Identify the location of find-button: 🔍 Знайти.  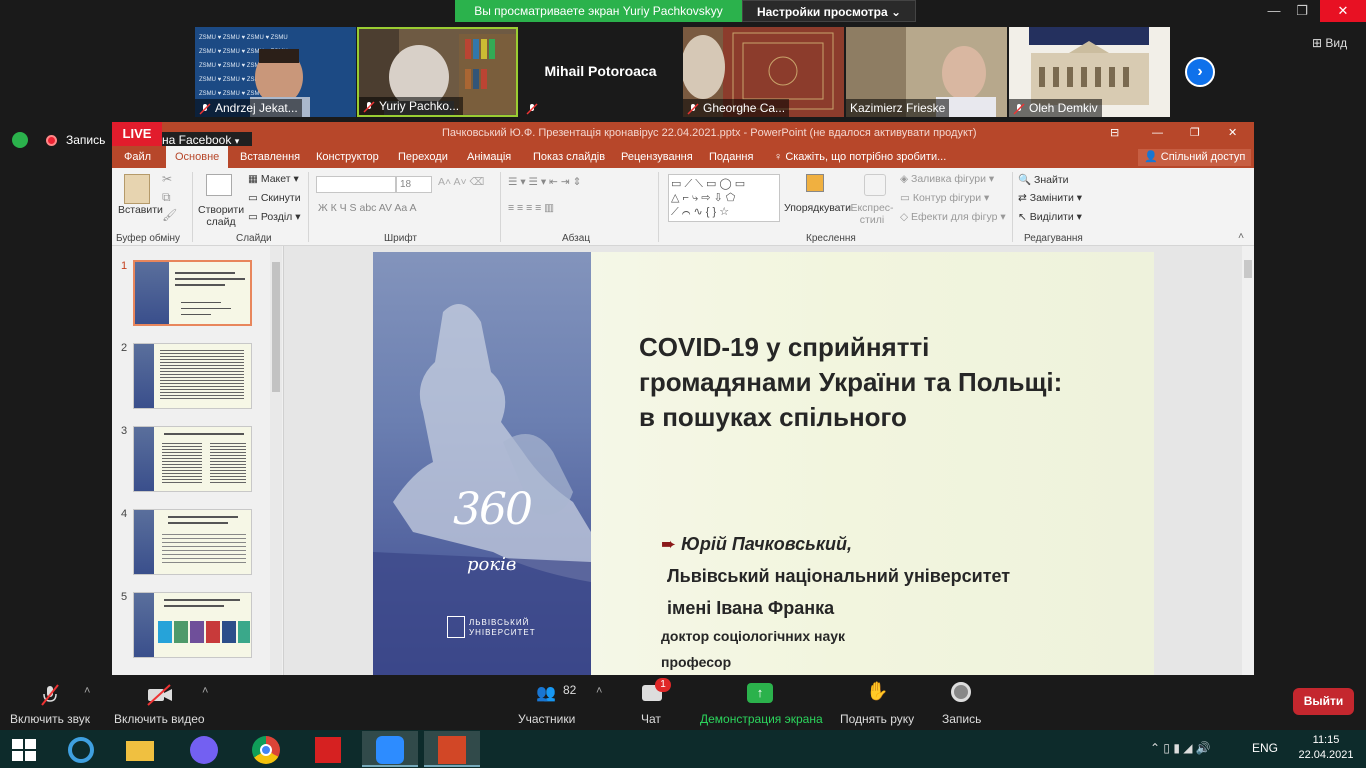
(1043, 179).